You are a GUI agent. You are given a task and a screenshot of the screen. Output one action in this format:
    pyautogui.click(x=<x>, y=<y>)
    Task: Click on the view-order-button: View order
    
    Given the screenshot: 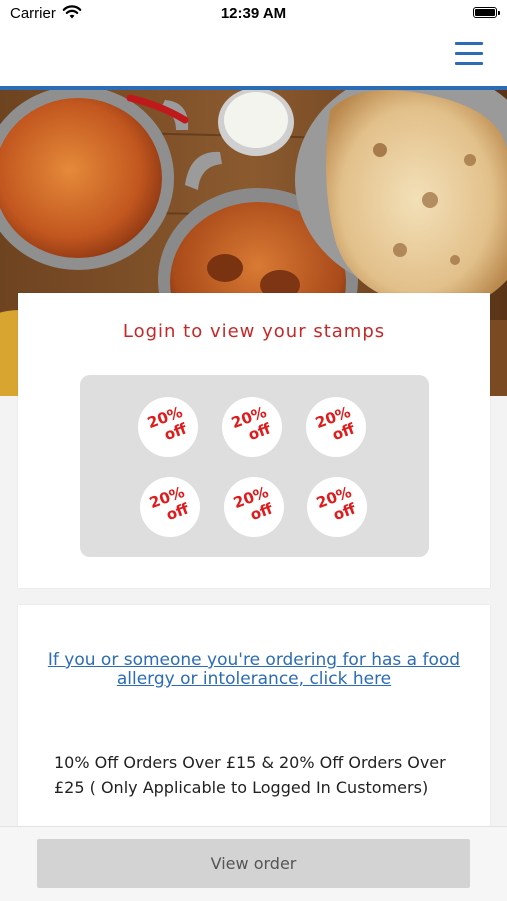 What is the action you would take?
    pyautogui.click(x=253, y=863)
    